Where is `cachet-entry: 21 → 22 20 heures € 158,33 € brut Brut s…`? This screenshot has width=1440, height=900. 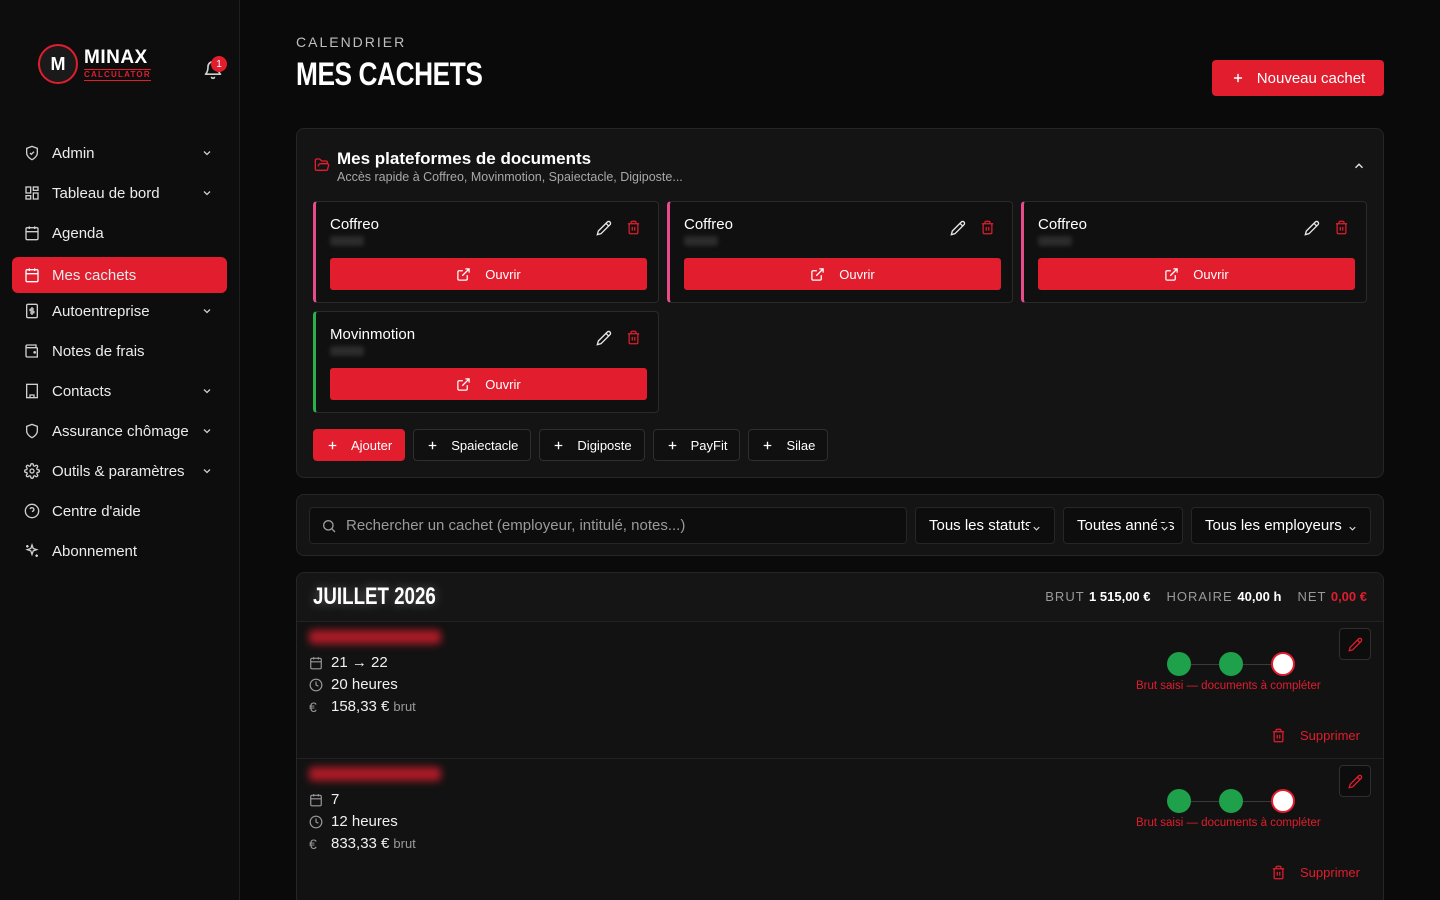
cachet-entry: 21 → 22 20 heures € 158,33 € brut Brut s… is located at coordinates (840, 689).